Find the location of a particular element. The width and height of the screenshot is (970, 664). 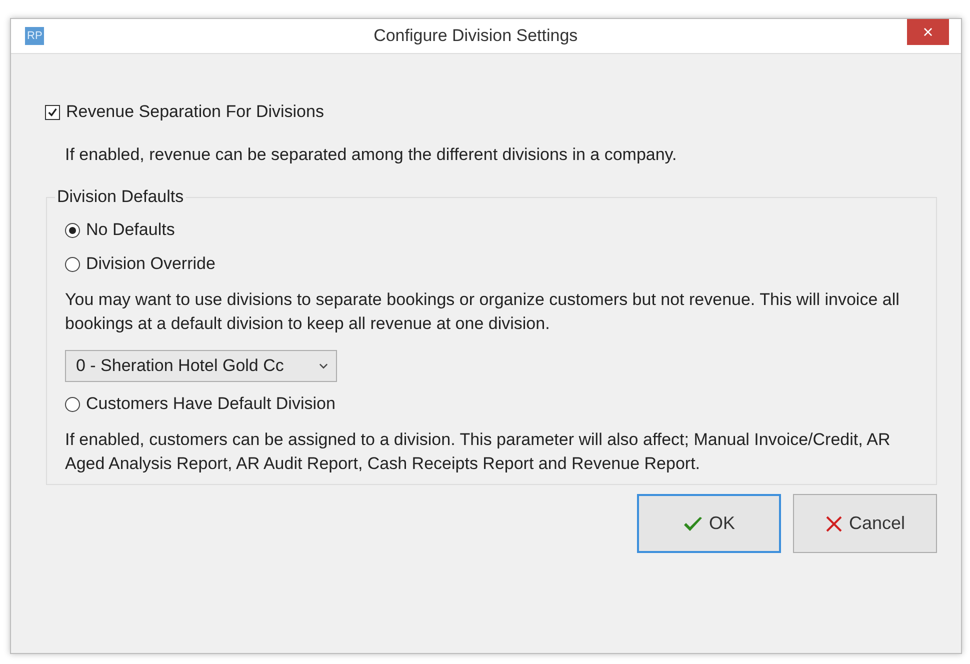

description-text: If enabled, revenue can be separated among the different divisions in a company. is located at coordinates (371, 155).